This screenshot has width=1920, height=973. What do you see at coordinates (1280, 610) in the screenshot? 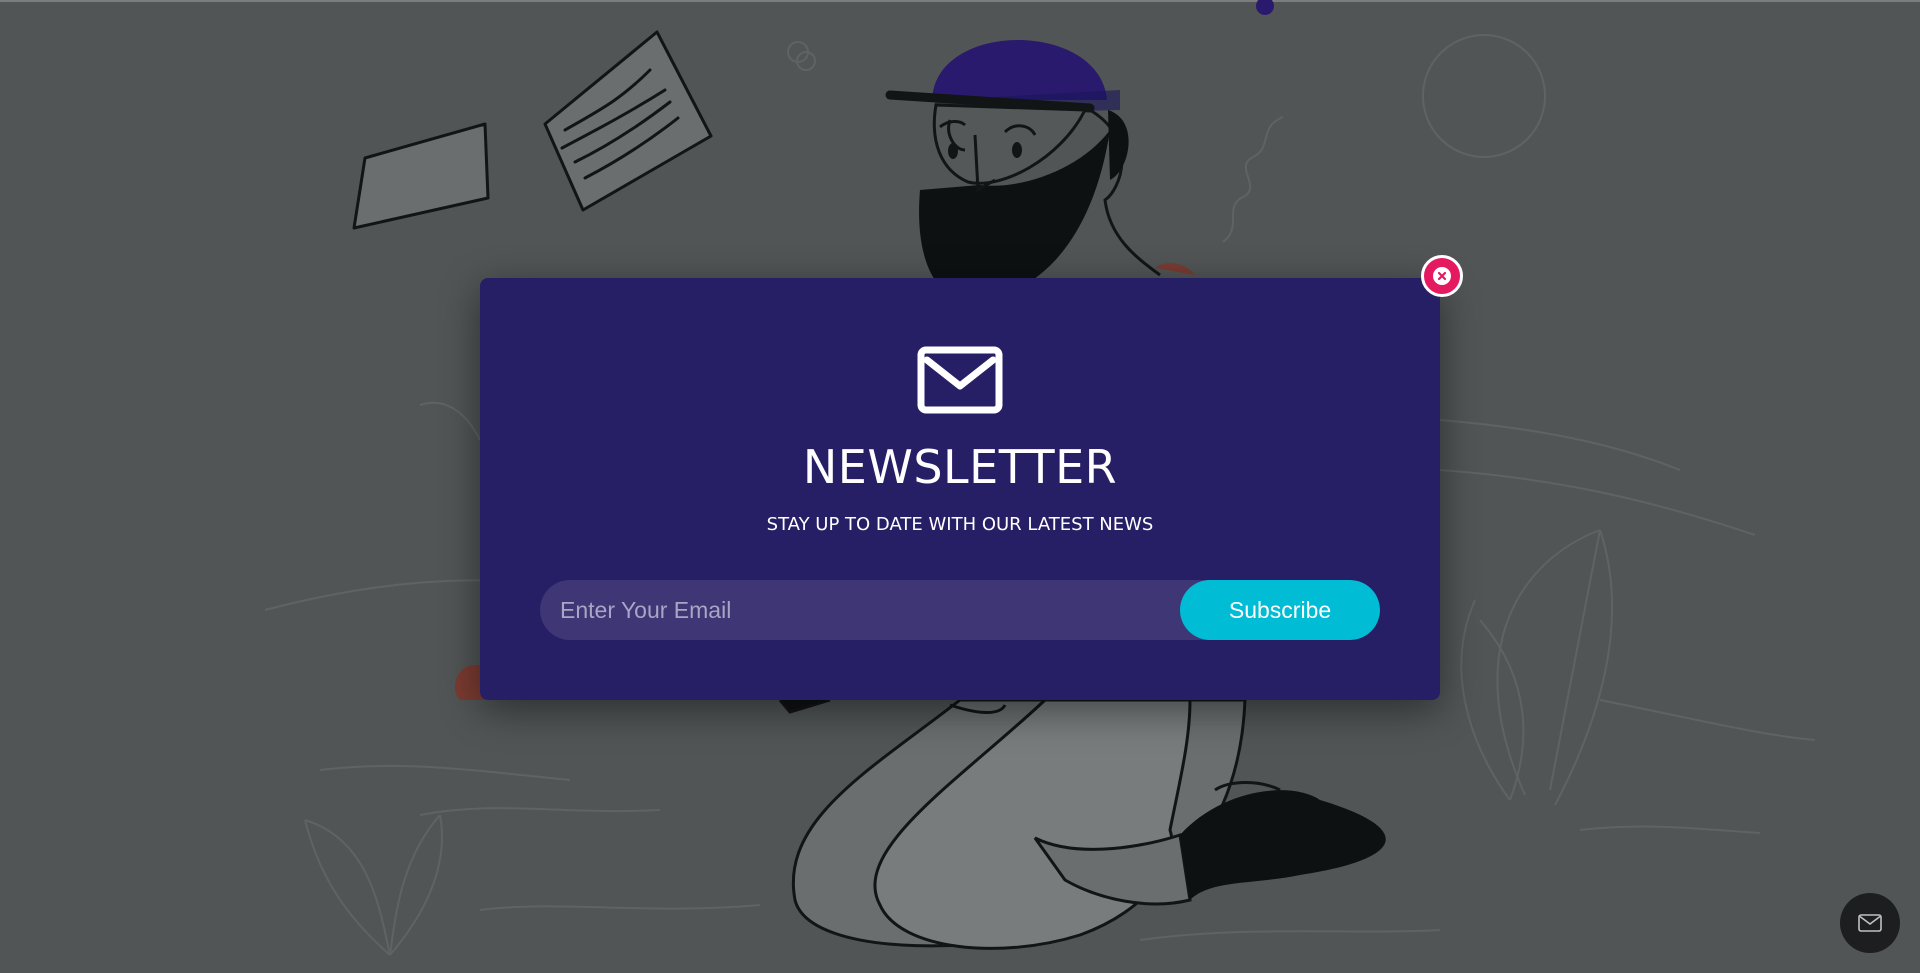
I see `subscribe-button: Subscribe` at bounding box center [1280, 610].